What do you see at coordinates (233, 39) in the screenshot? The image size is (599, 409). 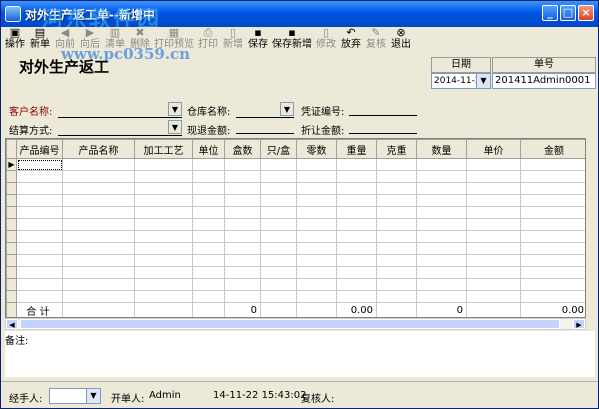 I see `toolbar-button-8: ▯ 新增` at bounding box center [233, 39].